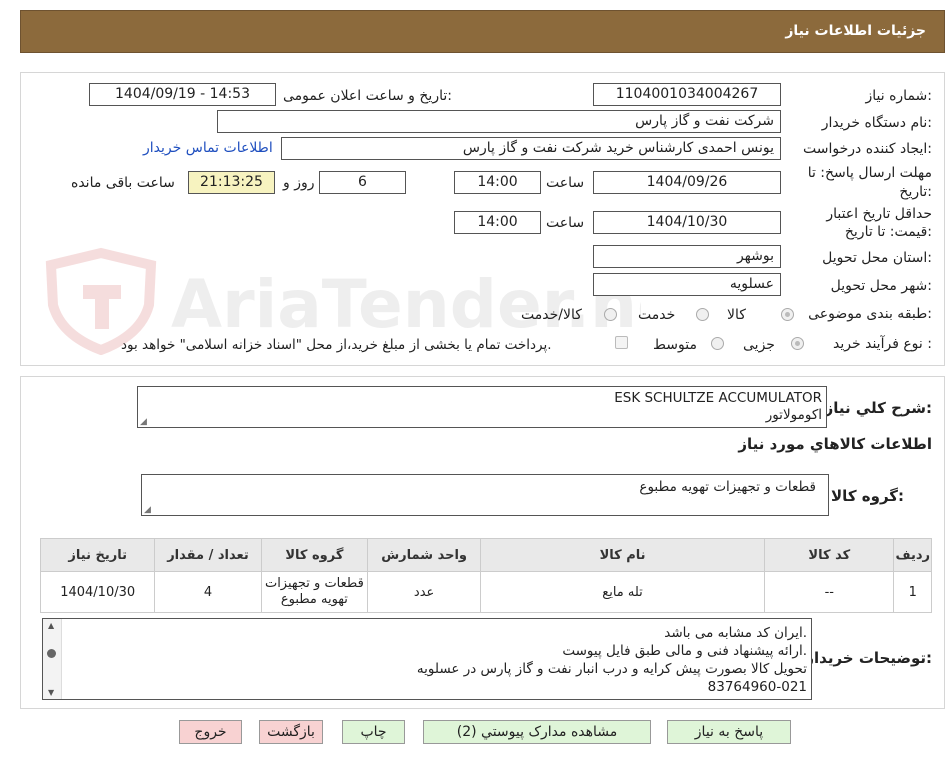  I want to click on view-attachments-button: مشاهده مدارک پیوستي (2), so click(537, 732).